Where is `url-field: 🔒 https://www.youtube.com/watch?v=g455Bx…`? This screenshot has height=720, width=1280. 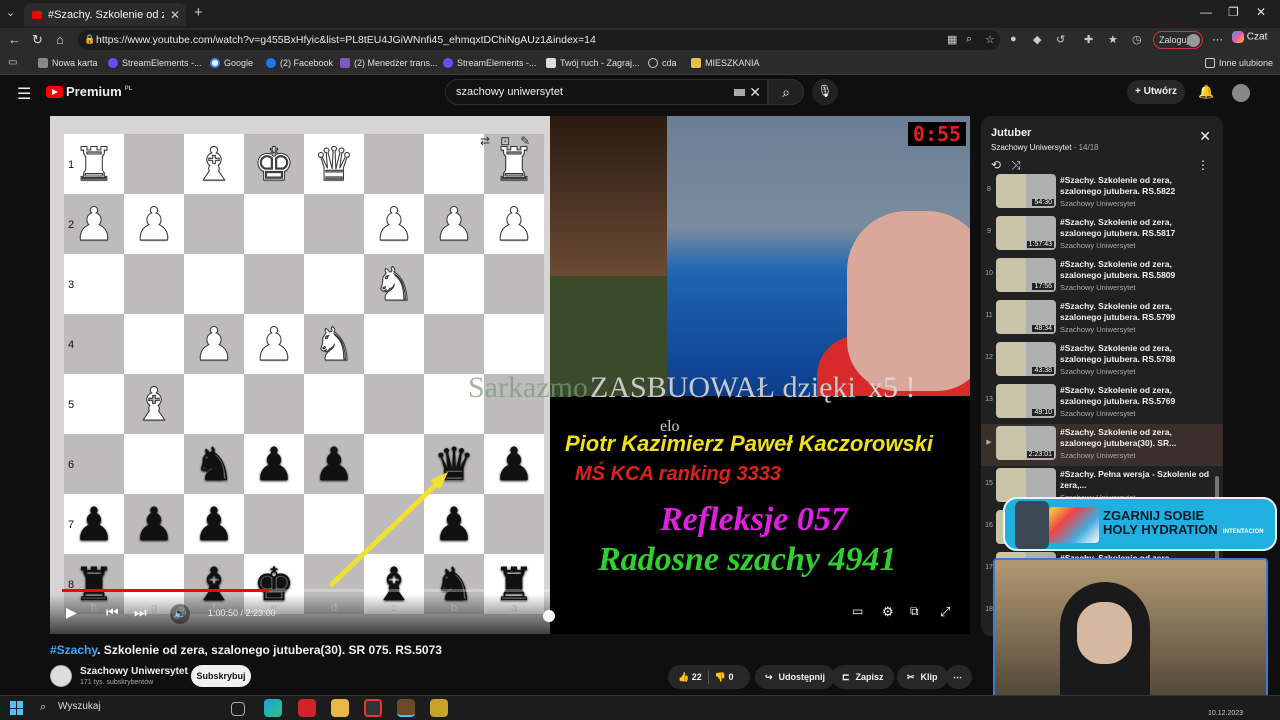 url-field: 🔒 https://www.youtube.com/watch?v=g455Bx… is located at coordinates (539, 40).